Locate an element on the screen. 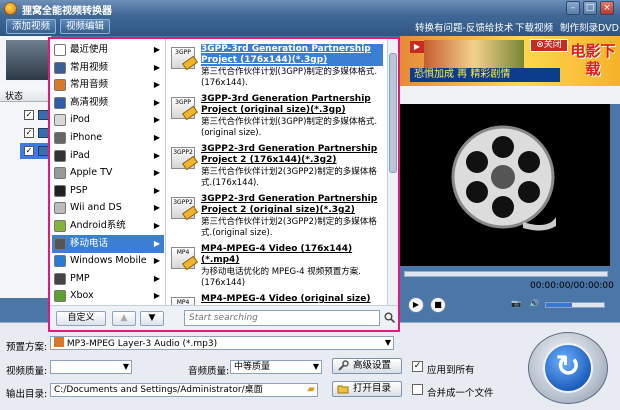 The image size is (620, 410). ad-movie-image is located at coordinates (474, 54).